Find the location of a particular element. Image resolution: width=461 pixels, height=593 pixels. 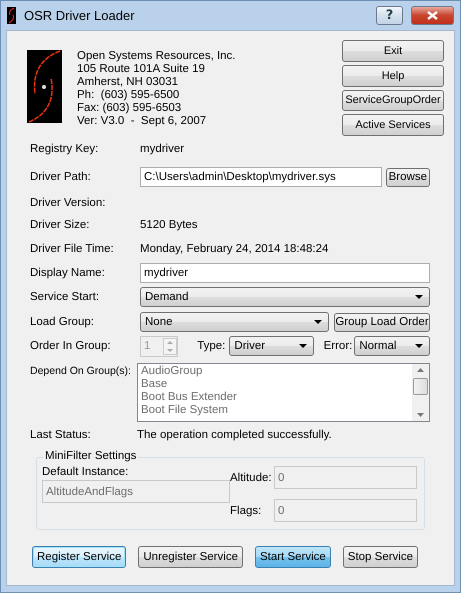

error-dropdown: Normal is located at coordinates (392, 346).